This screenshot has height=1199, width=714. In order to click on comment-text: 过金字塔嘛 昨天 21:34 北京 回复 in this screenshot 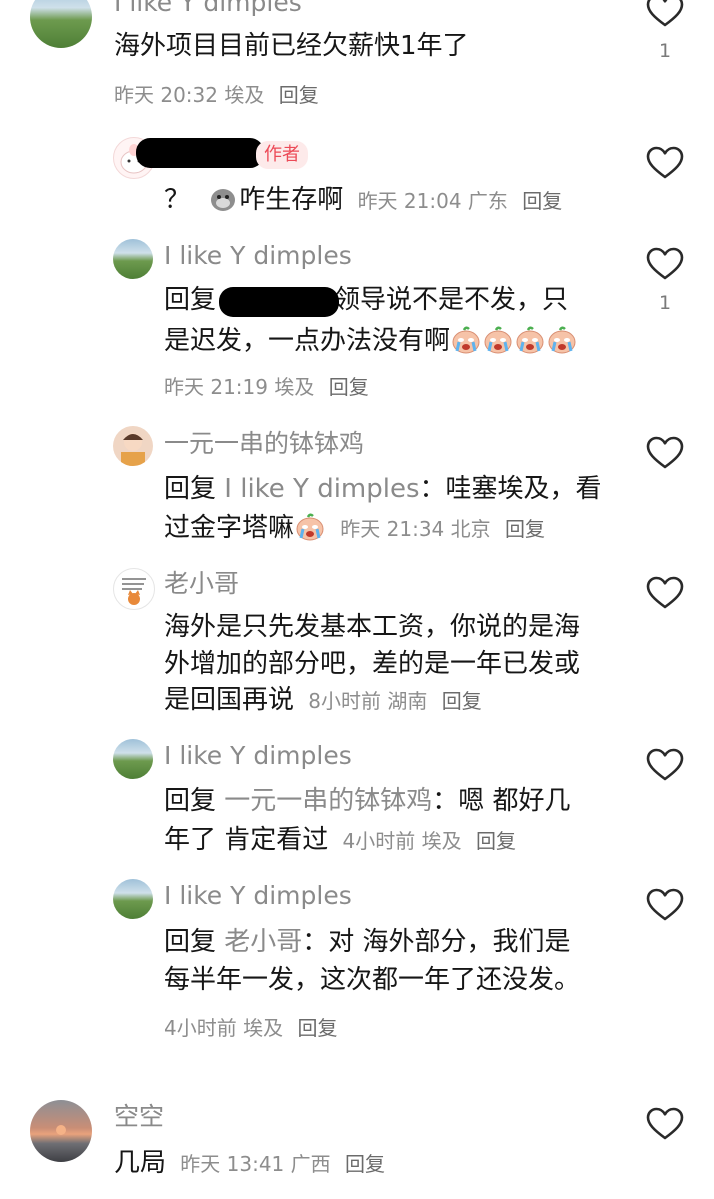, I will do `click(354, 528)`.